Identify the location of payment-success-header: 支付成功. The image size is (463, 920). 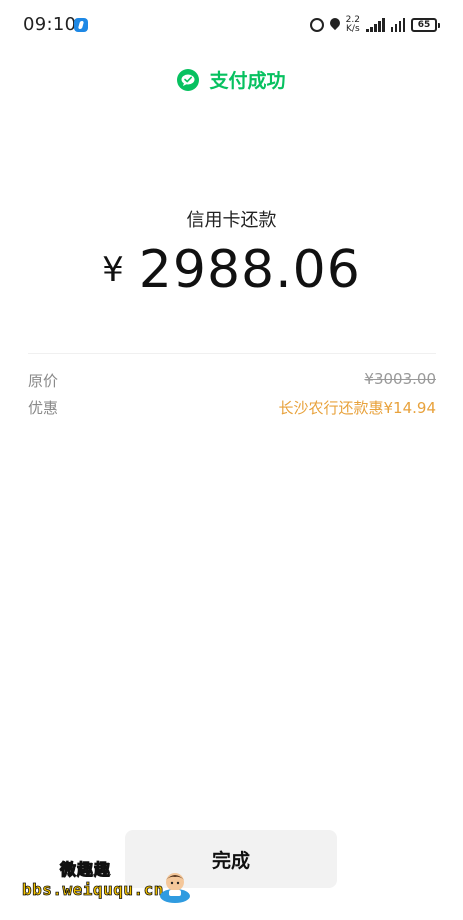
(231, 79).